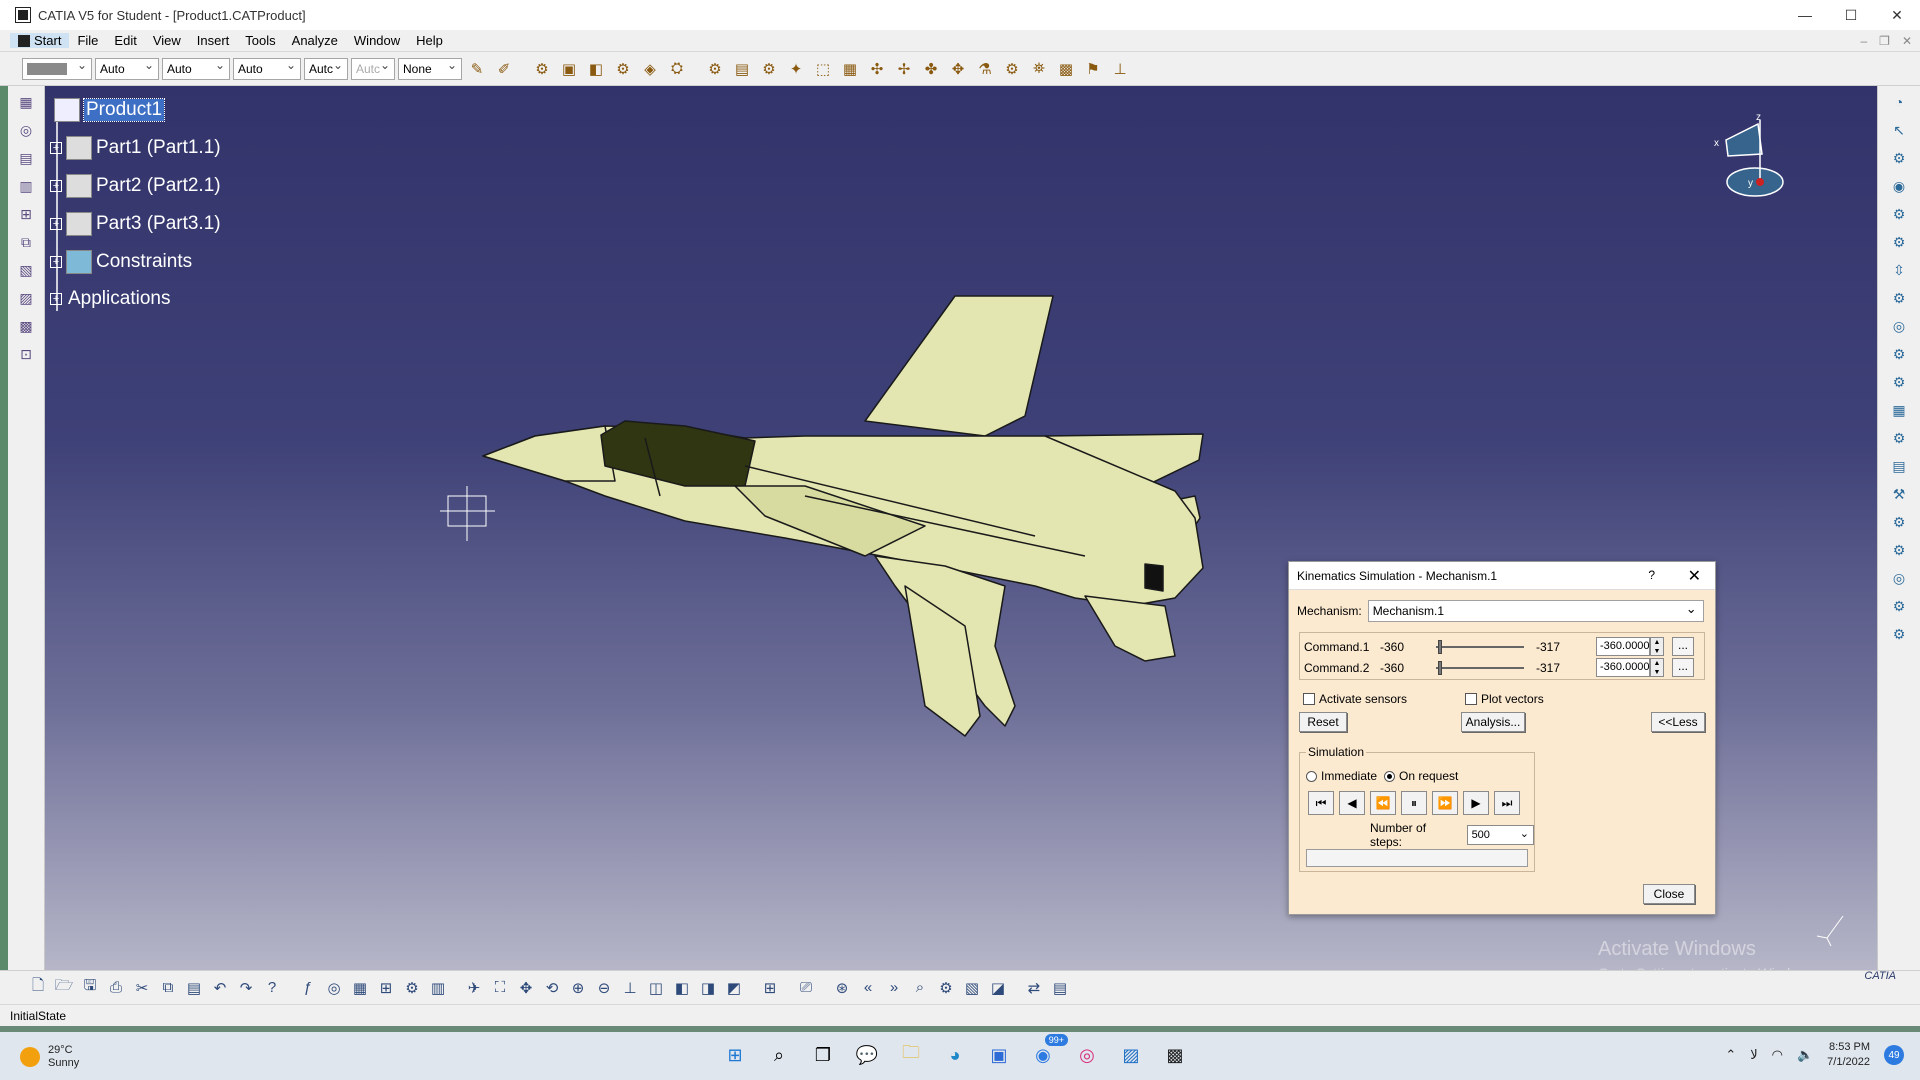  I want to click on compass-widget: x y z, so click(1753, 165).